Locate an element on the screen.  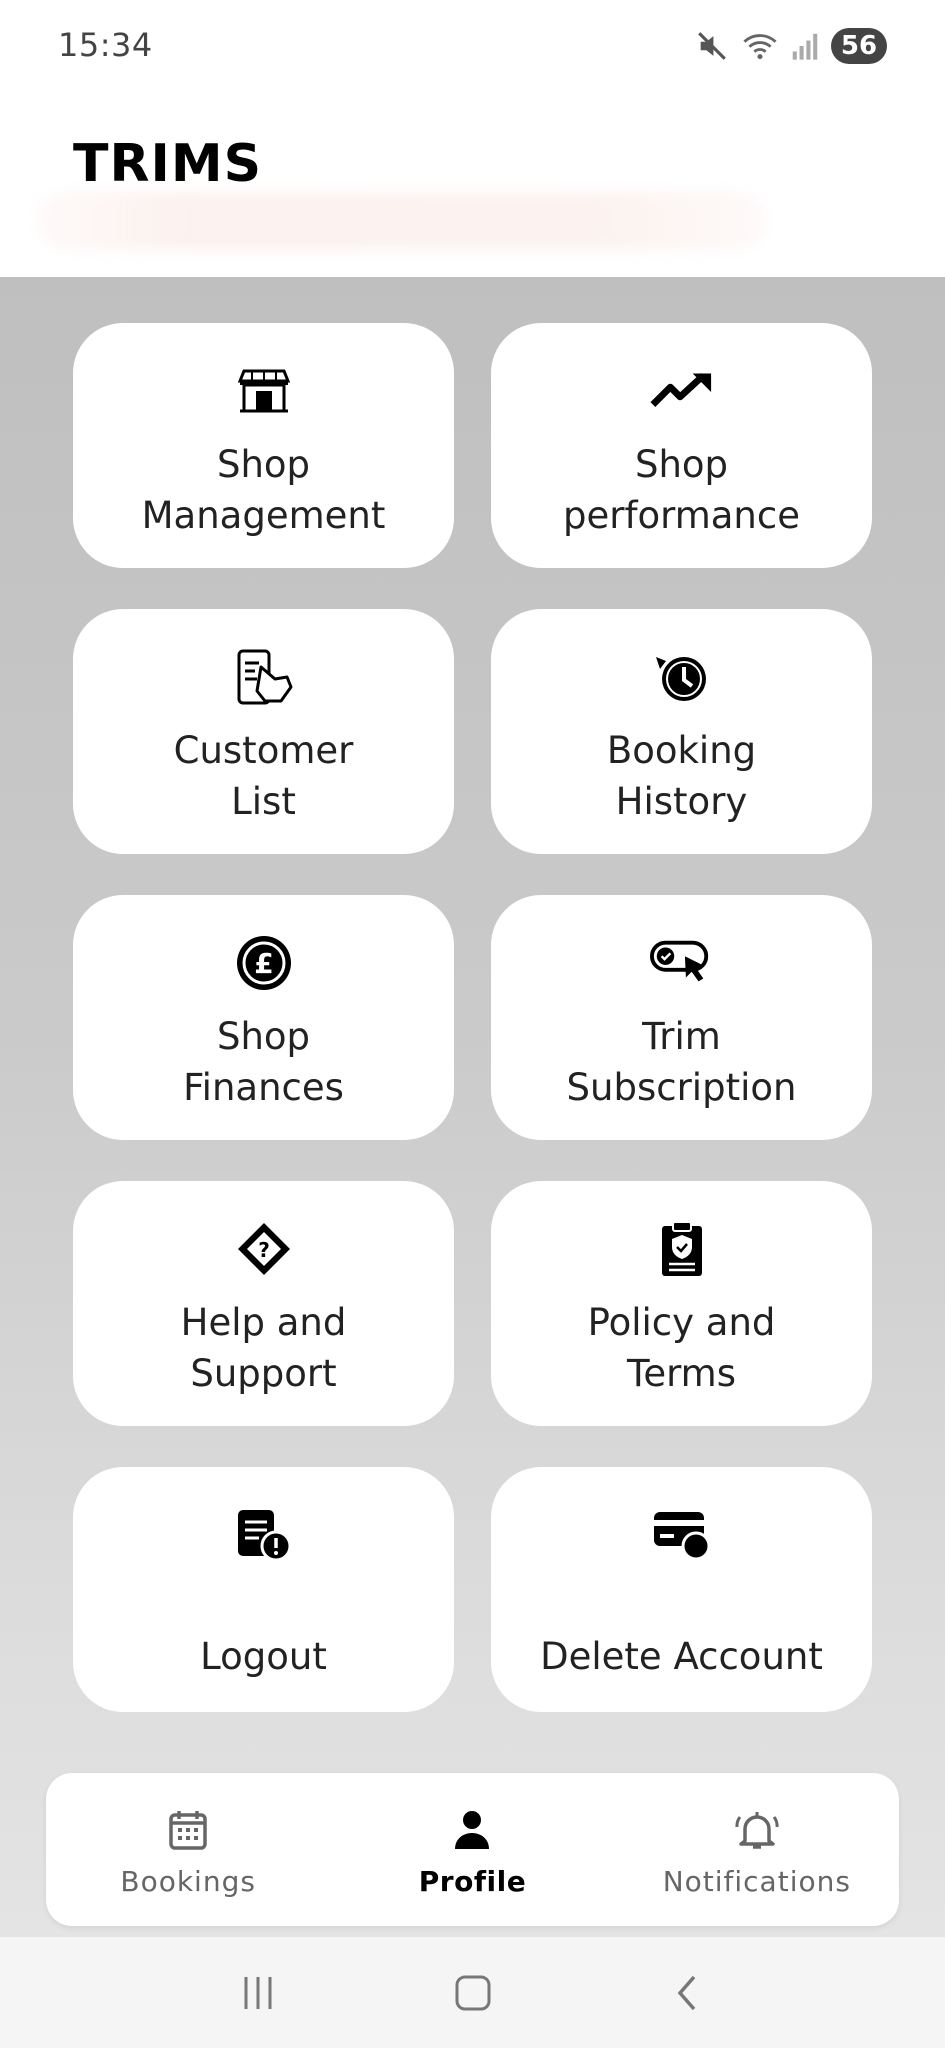
nav-item-notifications: Notifications is located at coordinates (757, 1849).